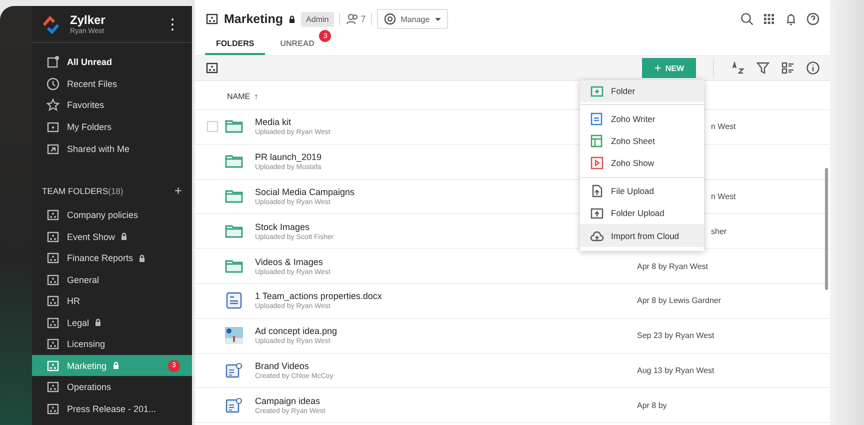 The height and width of the screenshot is (425, 864). What do you see at coordinates (675, 370) in the screenshot?
I see `modified-text: Aug 13 by Ryan West` at bounding box center [675, 370].